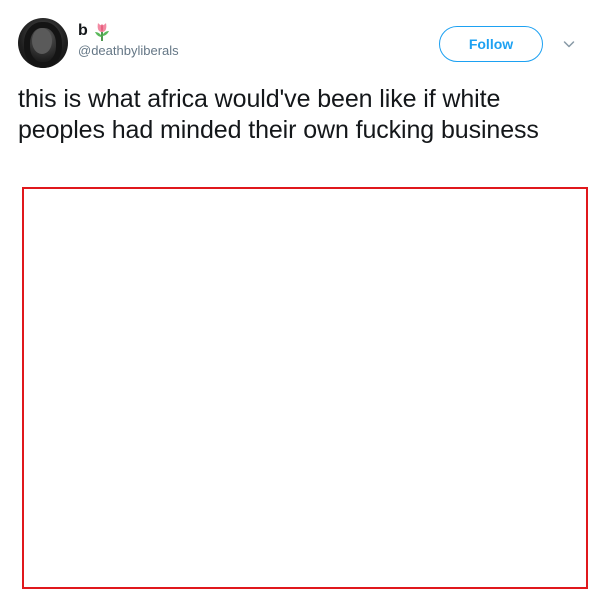  Describe the element at coordinates (569, 44) in the screenshot. I see `chevron-down-icon` at that location.